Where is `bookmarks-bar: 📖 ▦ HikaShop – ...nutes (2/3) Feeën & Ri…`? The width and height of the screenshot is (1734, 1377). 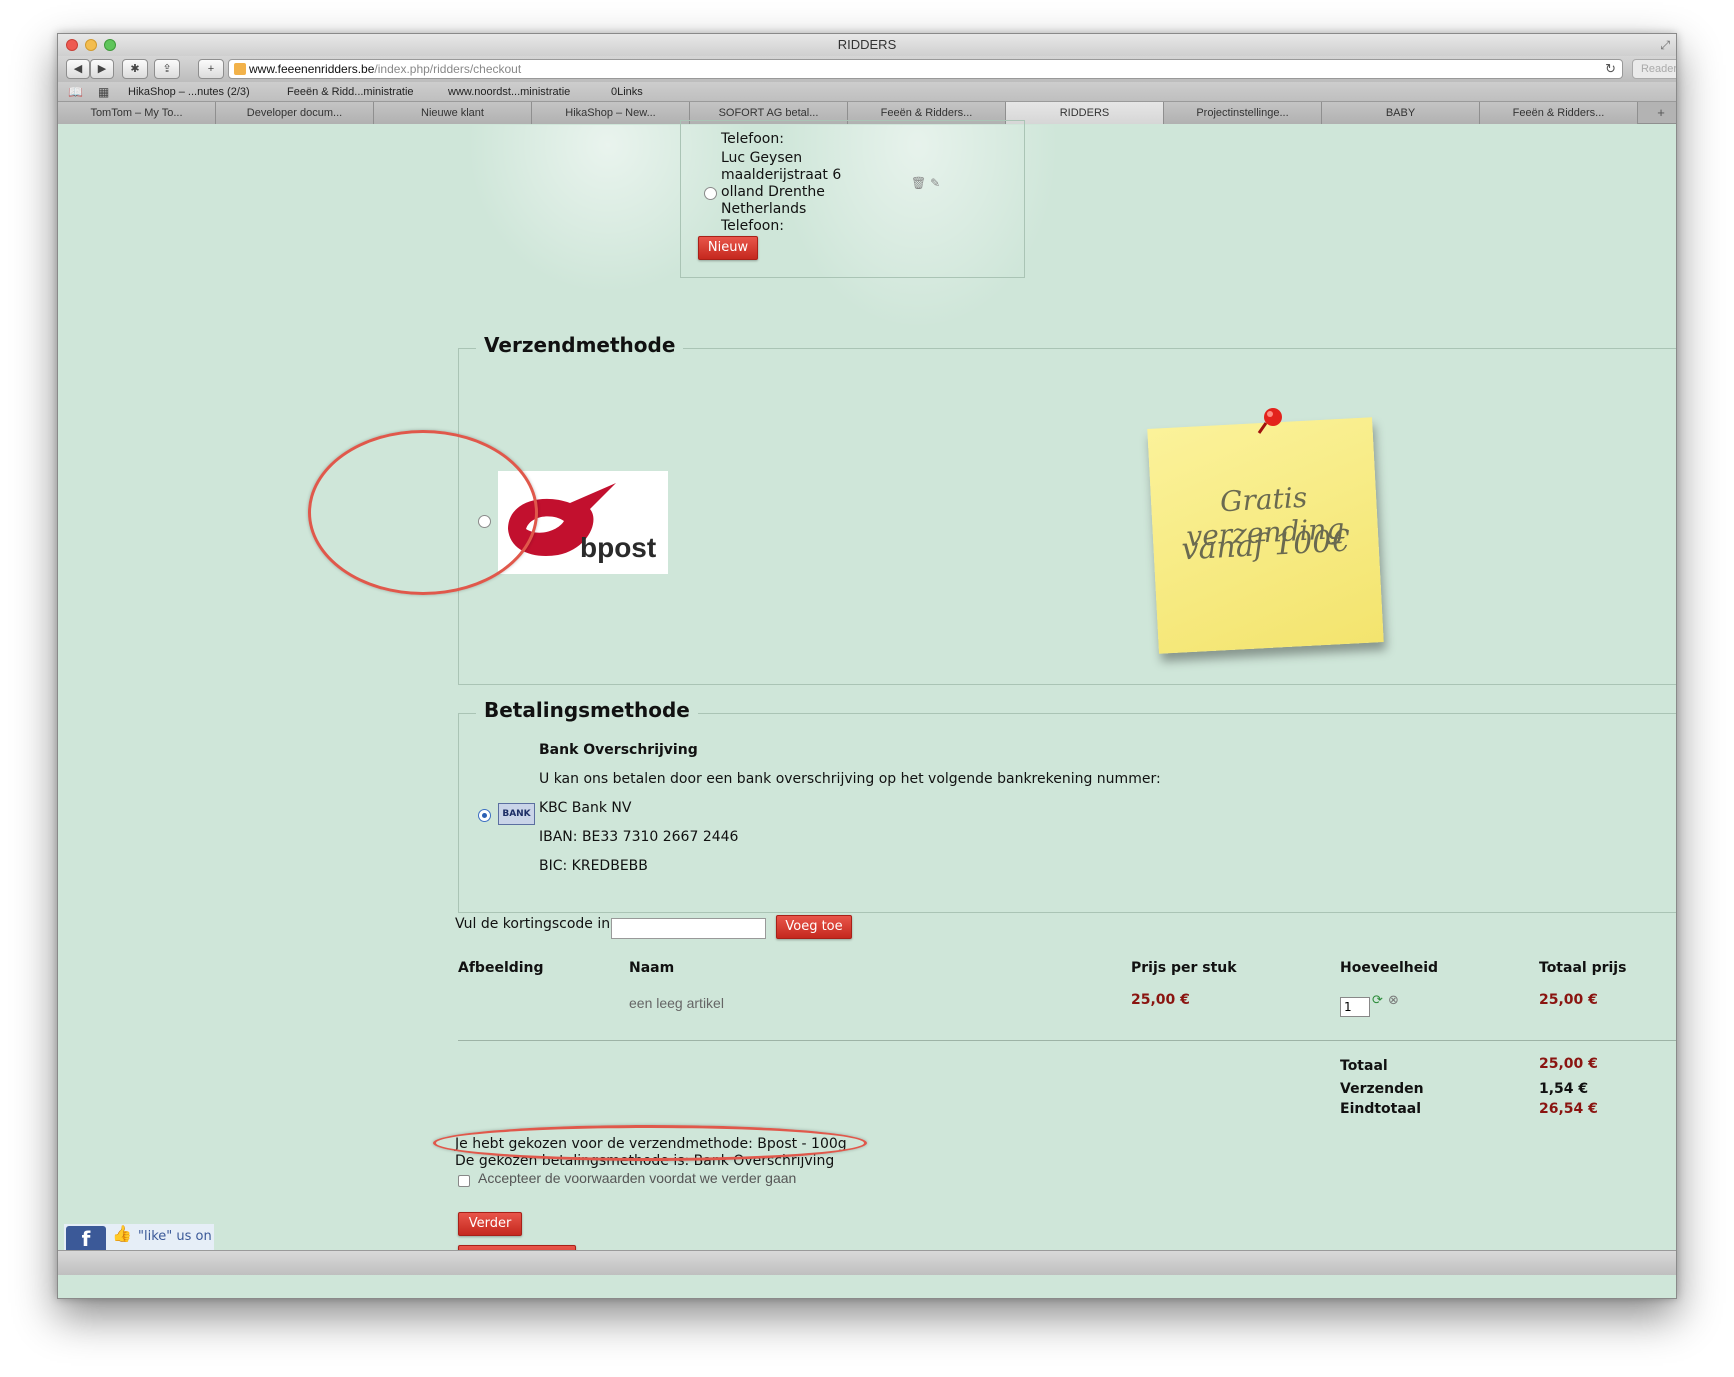
bookmarks-bar: 📖 ▦ HikaShop – ...nutes (2/3) Feeën & Ri… is located at coordinates (867, 92).